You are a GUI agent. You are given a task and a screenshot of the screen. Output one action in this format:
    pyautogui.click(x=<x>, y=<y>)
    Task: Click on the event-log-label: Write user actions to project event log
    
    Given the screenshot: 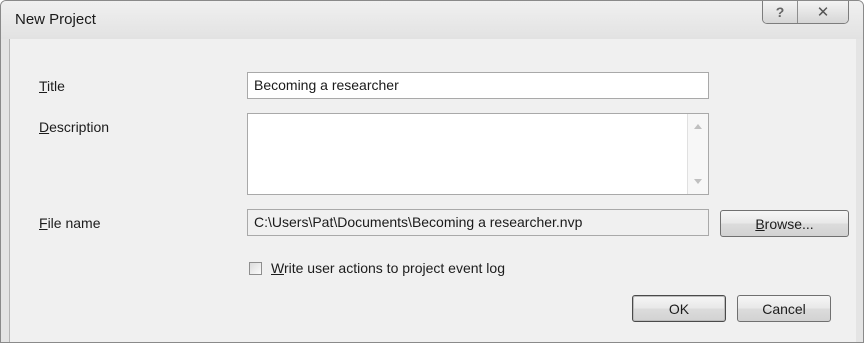 What is the action you would take?
    pyautogui.click(x=388, y=268)
    